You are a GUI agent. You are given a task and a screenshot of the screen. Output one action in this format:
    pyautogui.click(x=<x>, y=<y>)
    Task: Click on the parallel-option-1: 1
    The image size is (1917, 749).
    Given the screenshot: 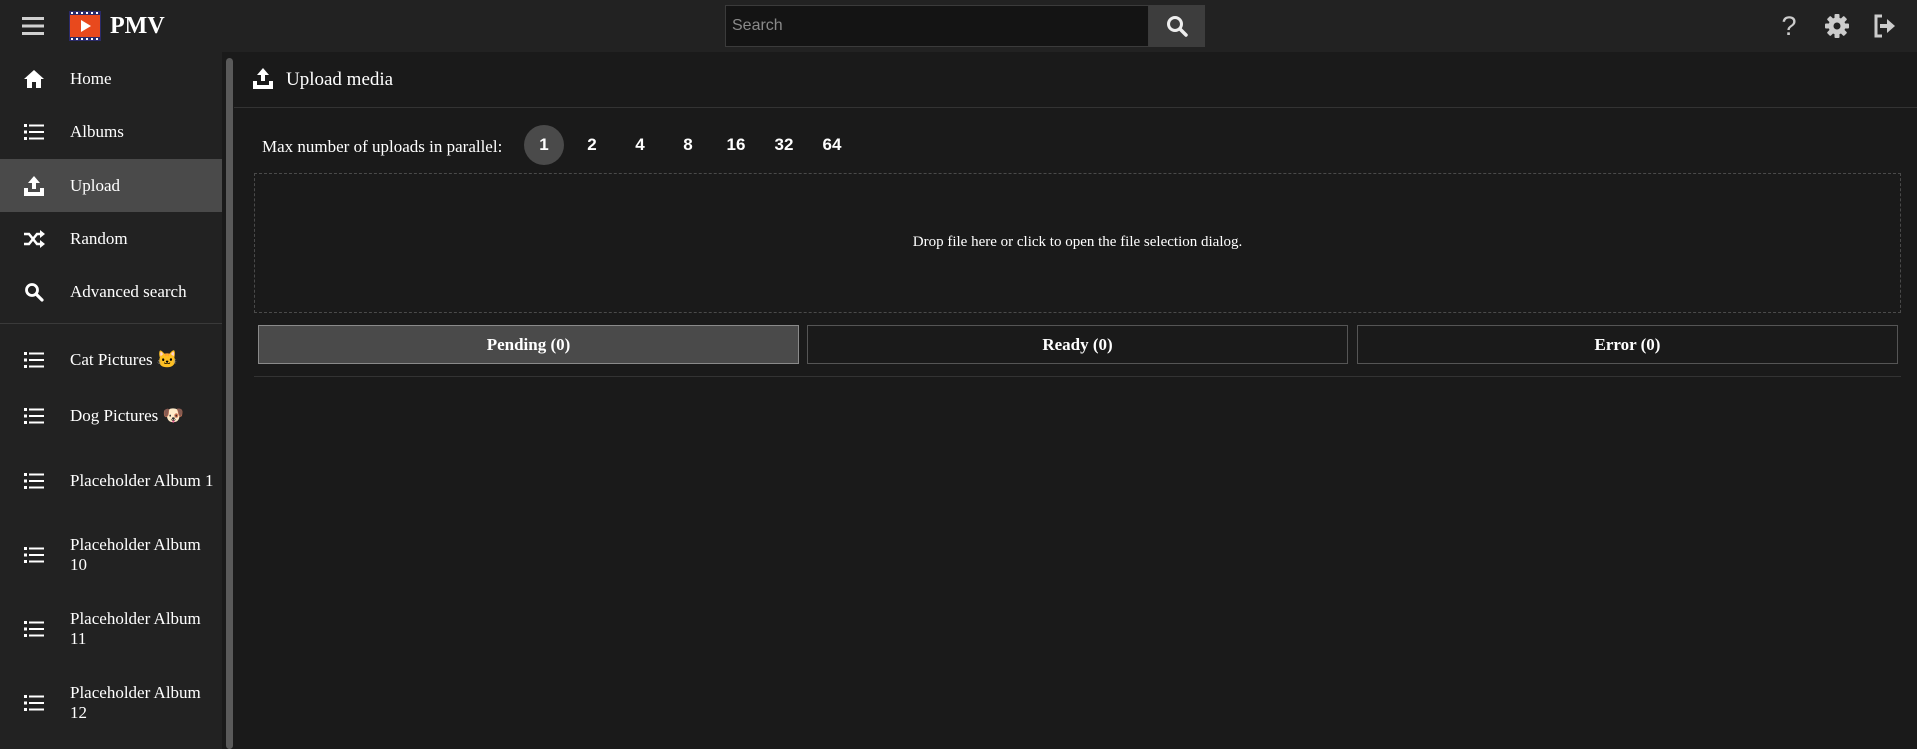 What is the action you would take?
    pyautogui.click(x=544, y=145)
    